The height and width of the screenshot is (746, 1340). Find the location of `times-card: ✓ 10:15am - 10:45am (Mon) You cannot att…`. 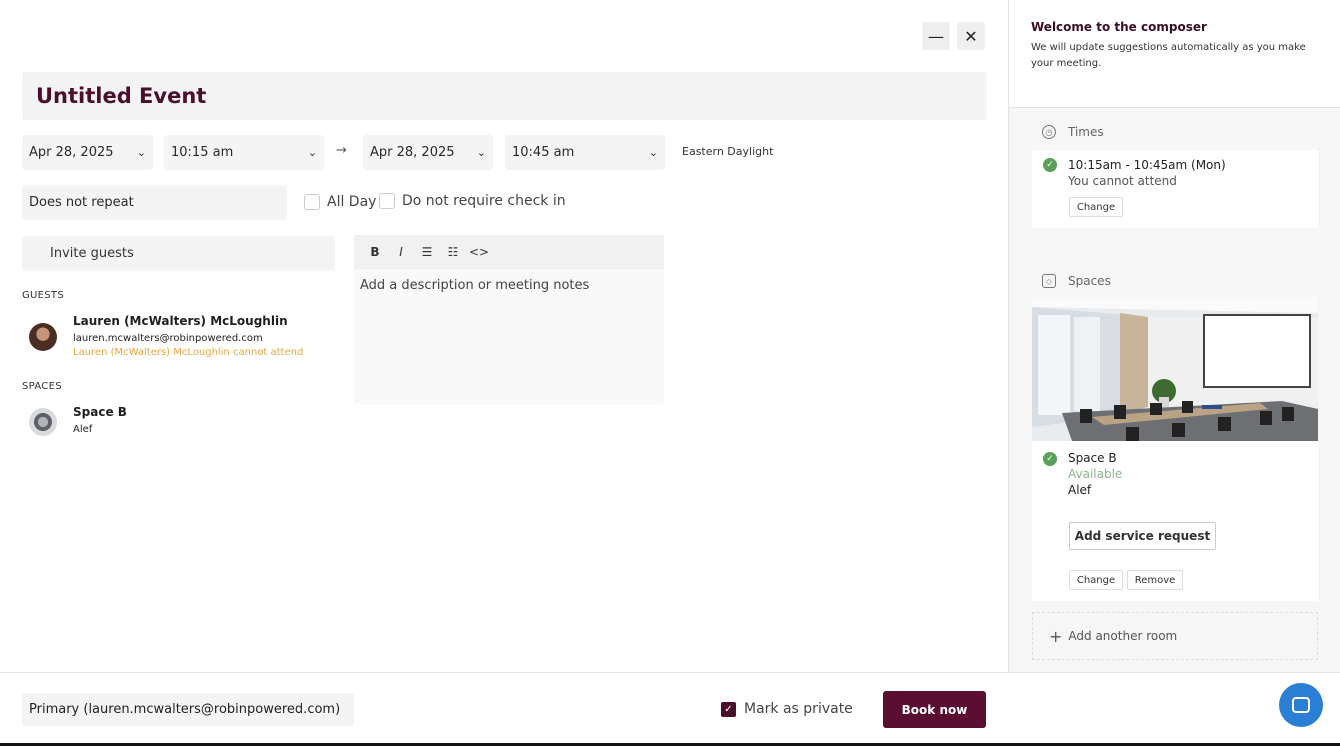

times-card: ✓ 10:15am - 10:45am (Mon) You cannot att… is located at coordinates (1175, 189).